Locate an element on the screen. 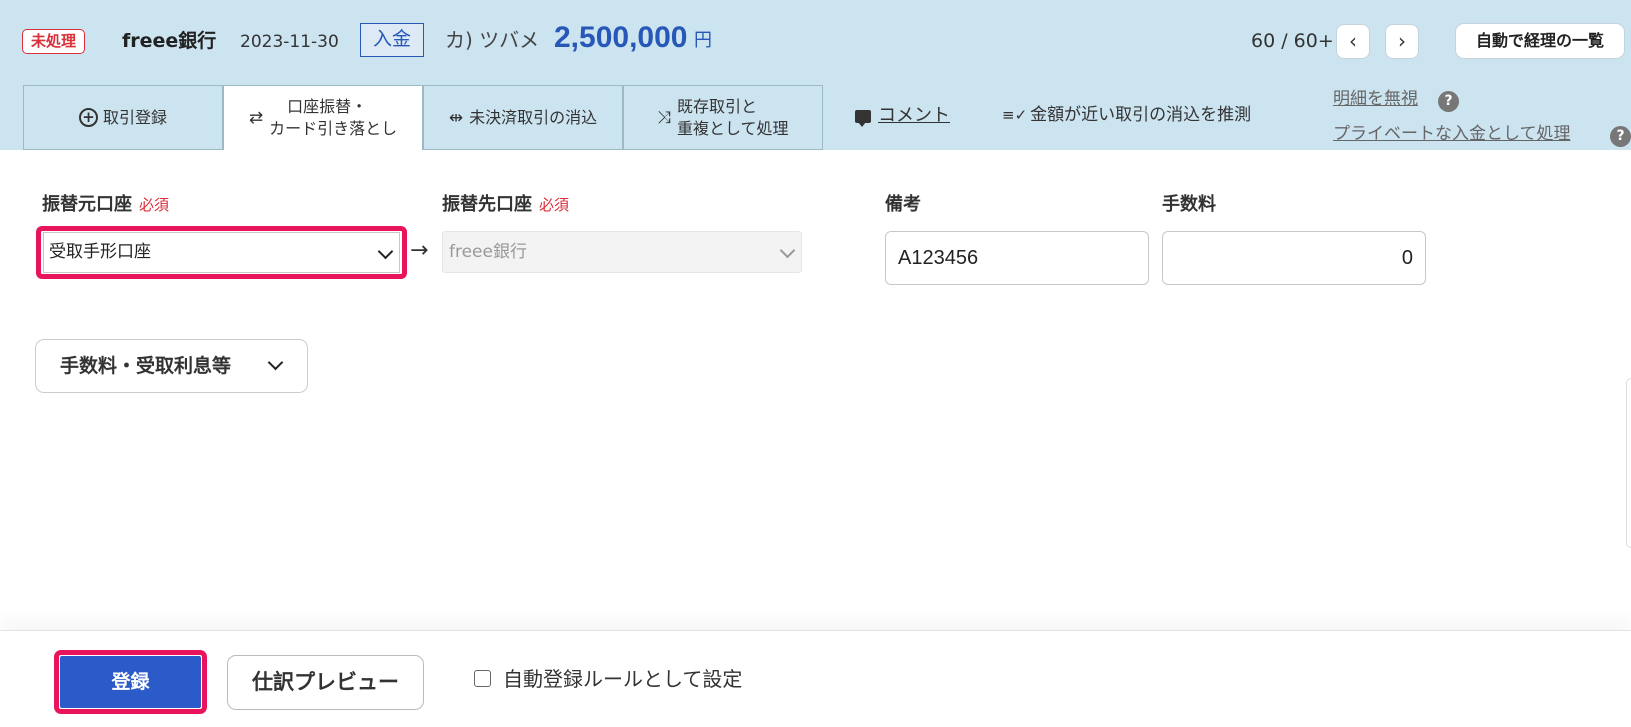 Image resolution: width=1631 pixels, height=727 pixels. ignore-statement-link: 明細を無視 is located at coordinates (1375, 99).